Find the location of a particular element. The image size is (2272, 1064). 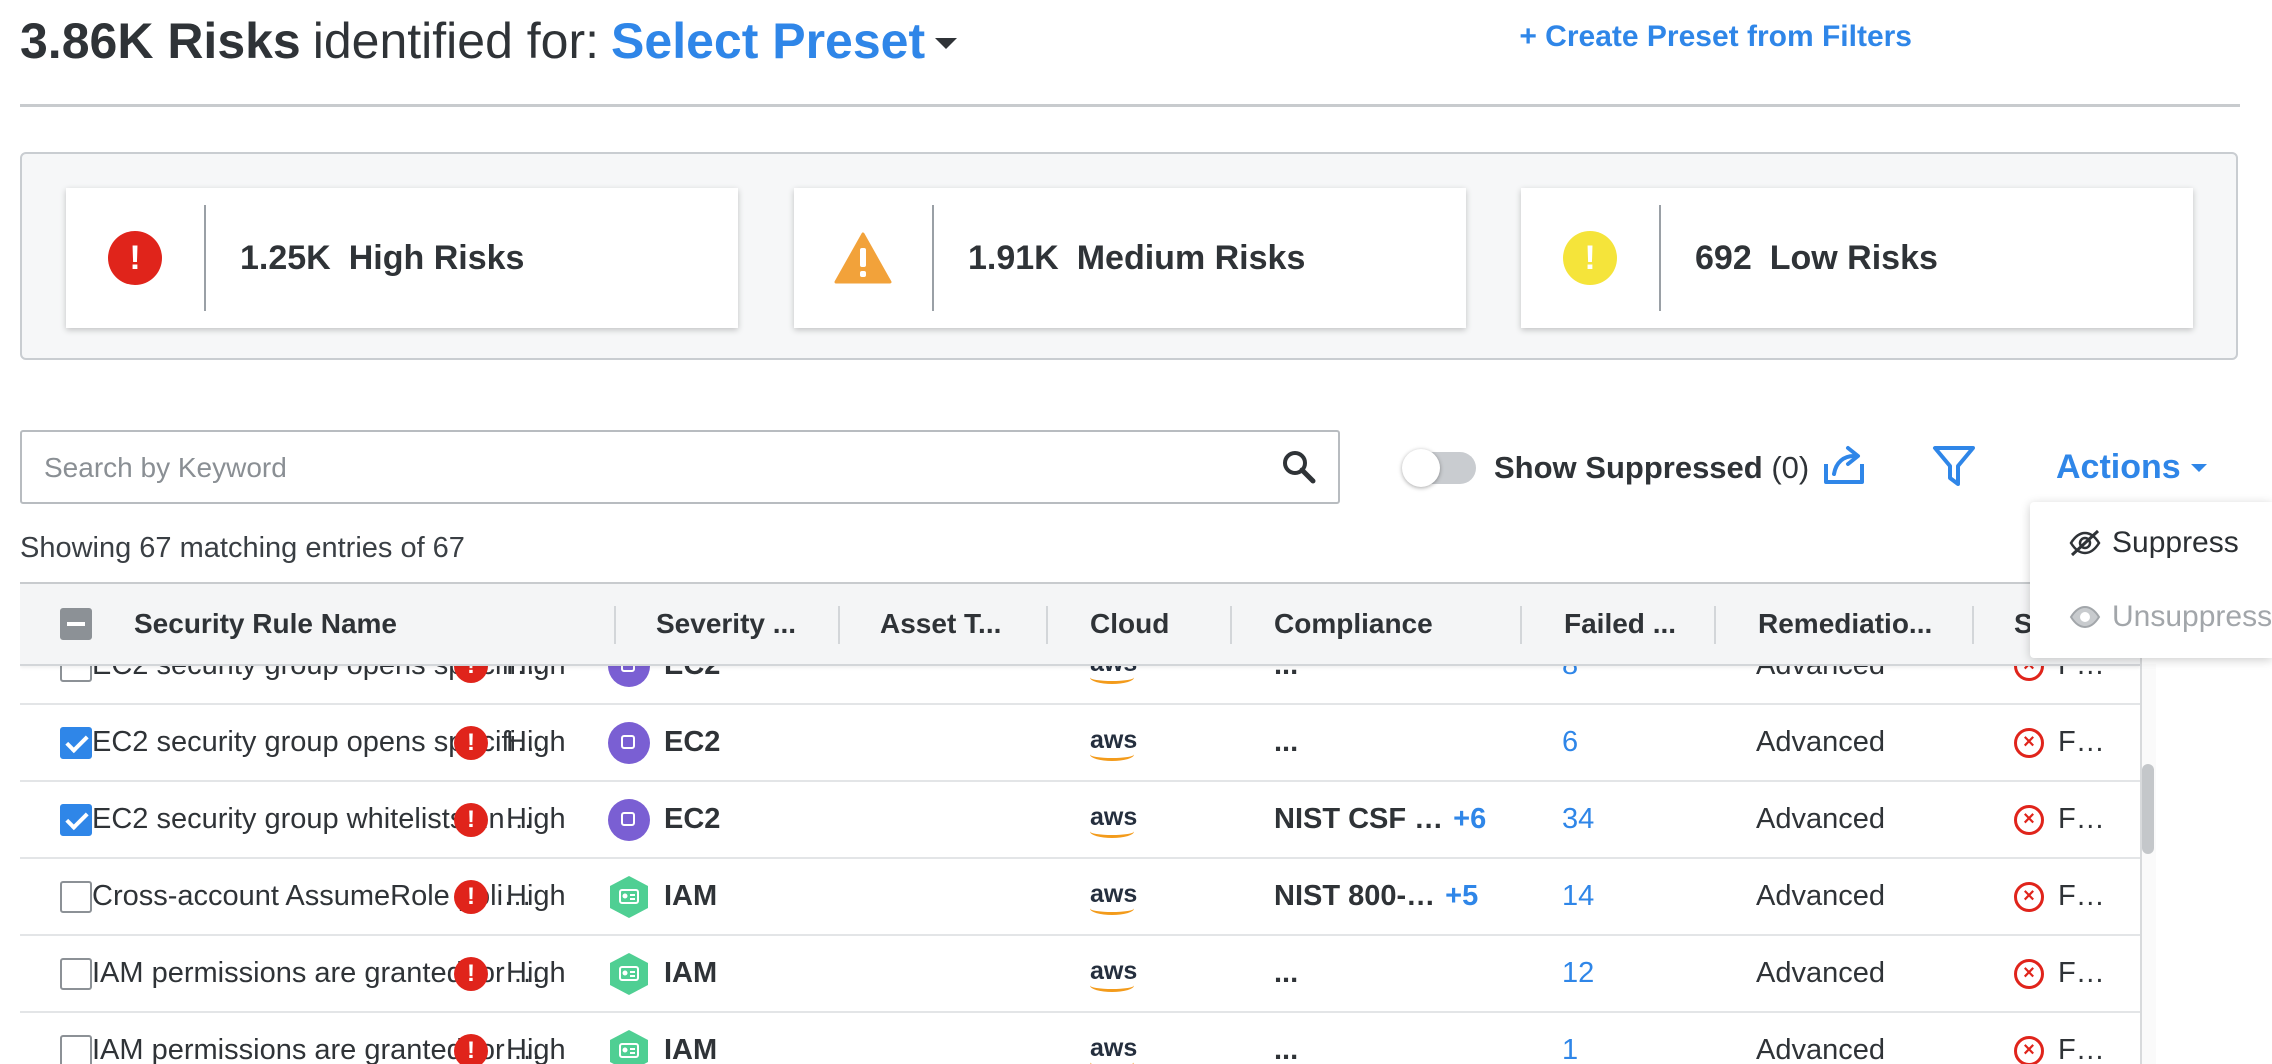

scrollbar-thumb is located at coordinates (2148, 809).